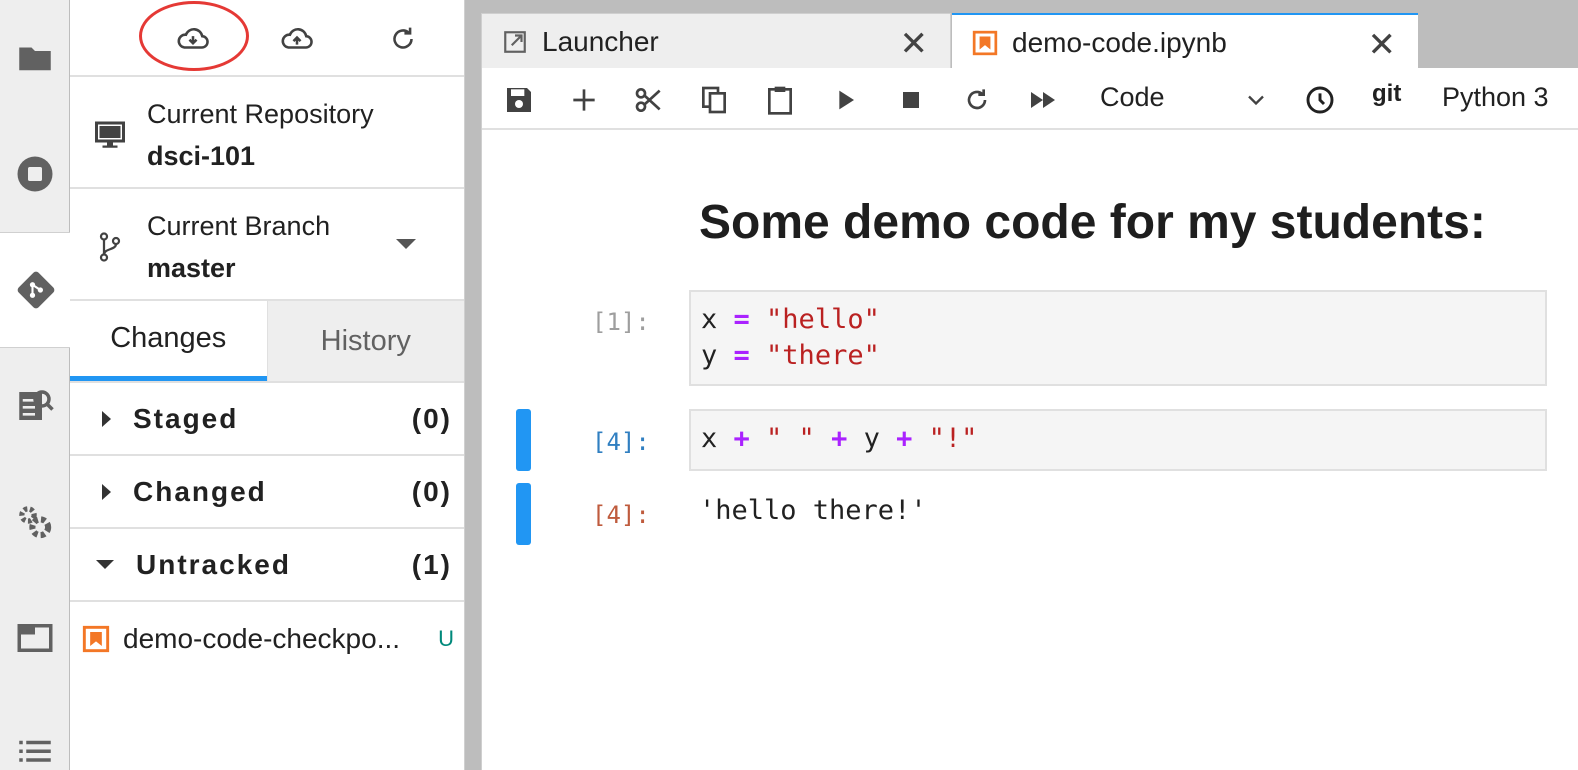  I want to click on refresh-button, so click(403, 39).